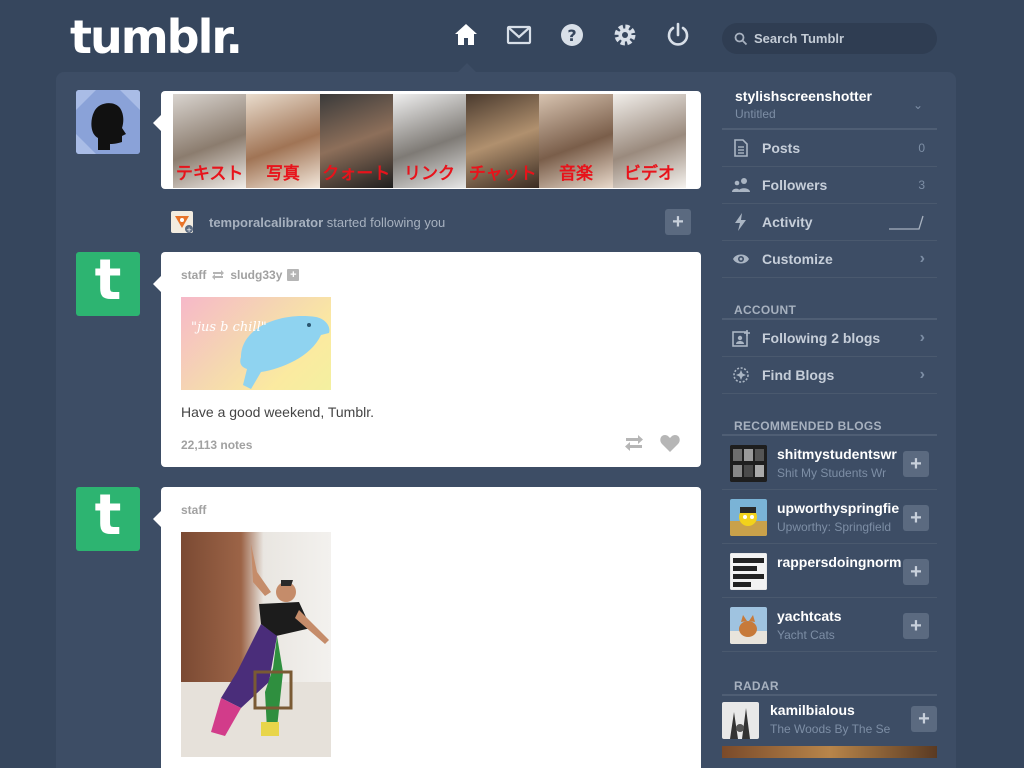 Image resolution: width=1024 pixels, height=768 pixels. I want to click on sidebar-item-label: Customize, so click(797, 259).